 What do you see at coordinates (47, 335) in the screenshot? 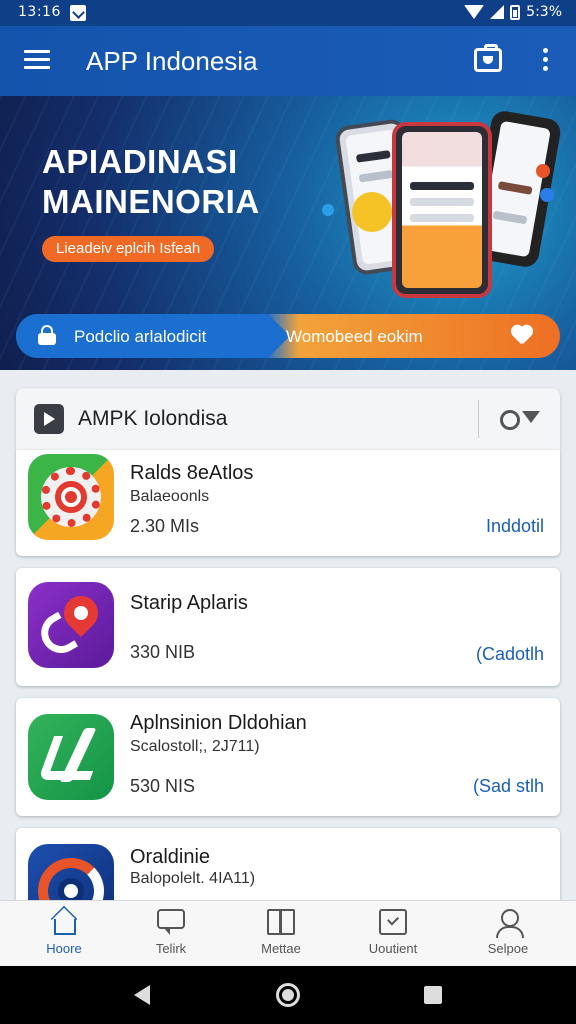
I see `lock-icon` at bounding box center [47, 335].